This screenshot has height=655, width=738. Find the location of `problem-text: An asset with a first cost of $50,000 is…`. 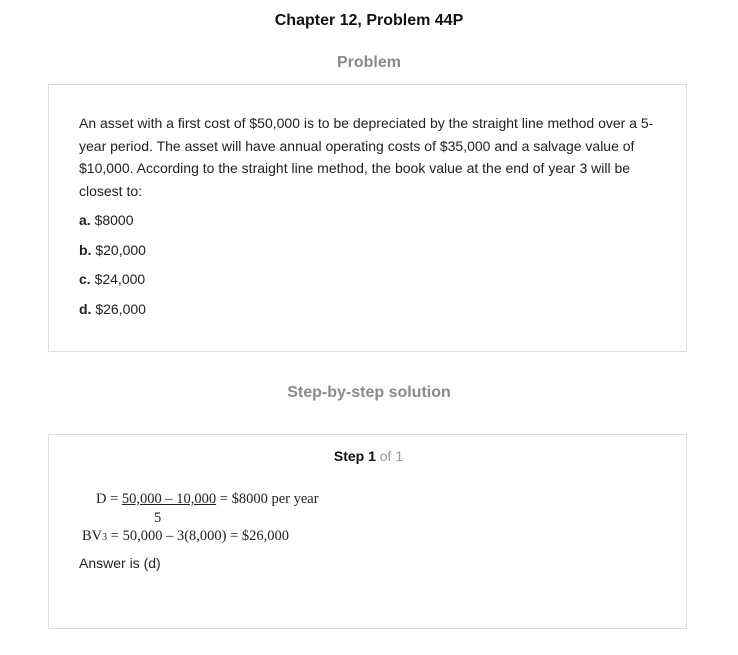

problem-text: An asset with a first cost of $50,000 is… is located at coordinates (366, 157).